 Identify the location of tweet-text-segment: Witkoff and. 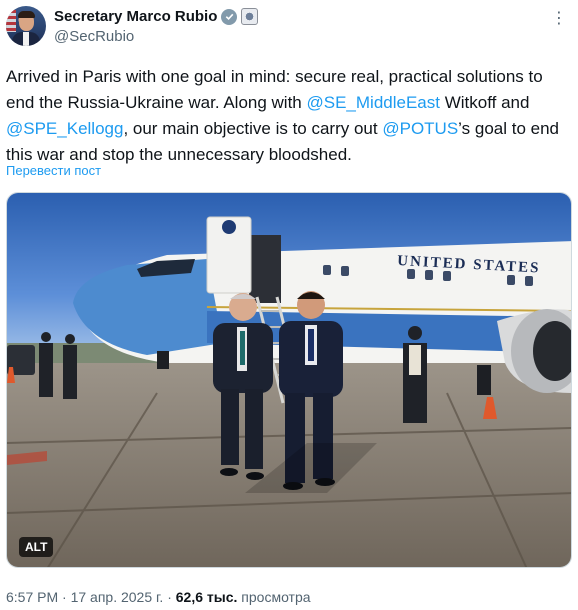
(485, 102).